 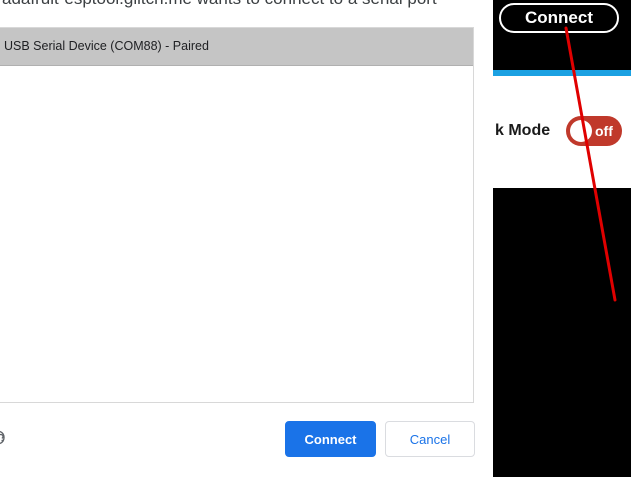 I want to click on port-label: USB Serial Device (COM88) - Paired, so click(x=106, y=46).